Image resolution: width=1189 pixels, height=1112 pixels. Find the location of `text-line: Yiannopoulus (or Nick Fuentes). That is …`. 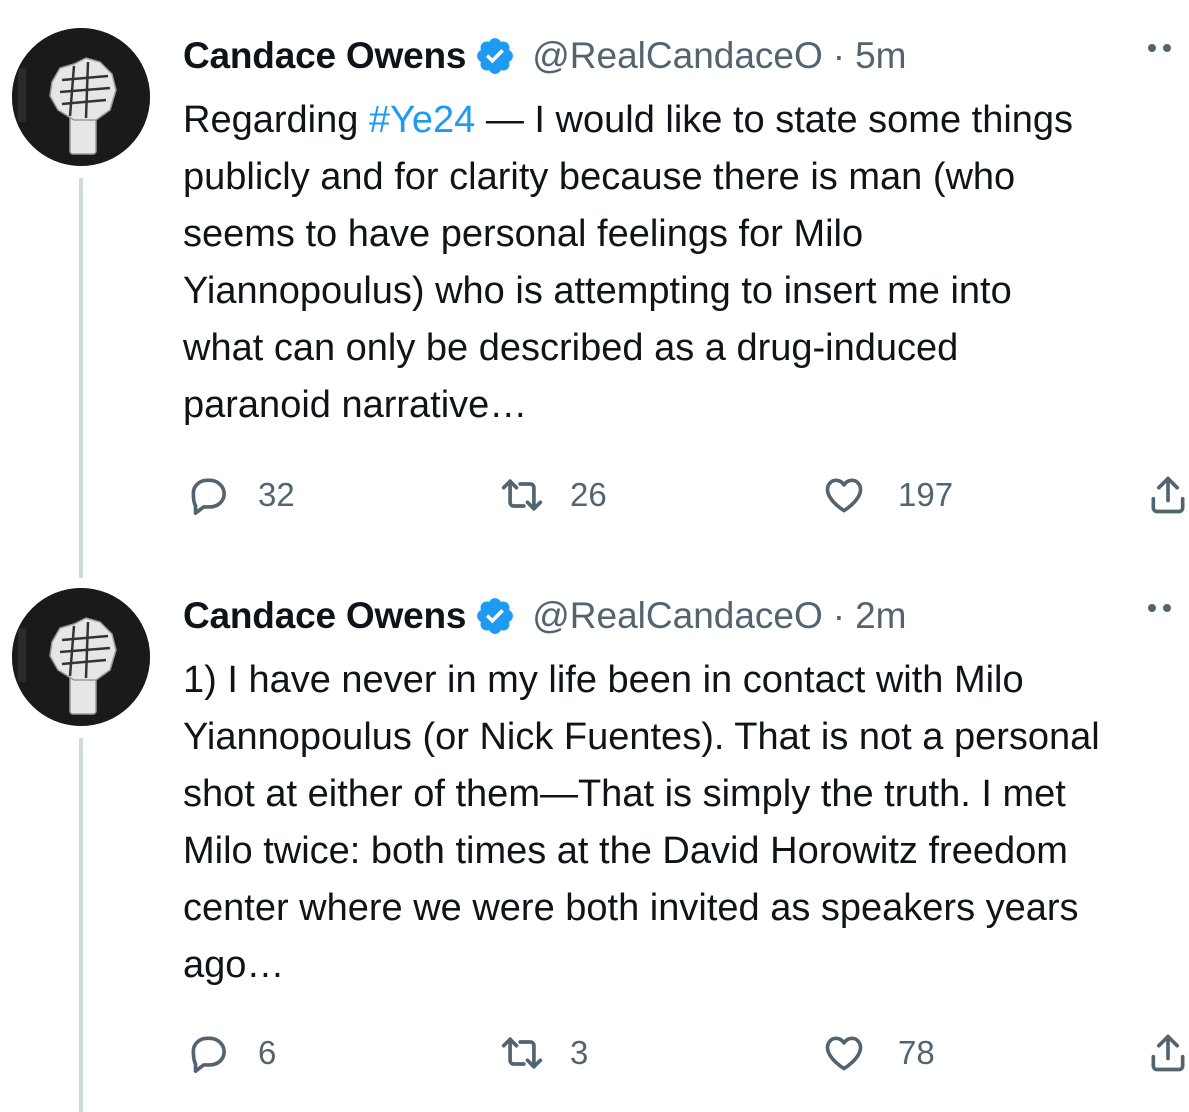

text-line: Yiannopoulus (or Nick Fuentes). That is … is located at coordinates (641, 737).